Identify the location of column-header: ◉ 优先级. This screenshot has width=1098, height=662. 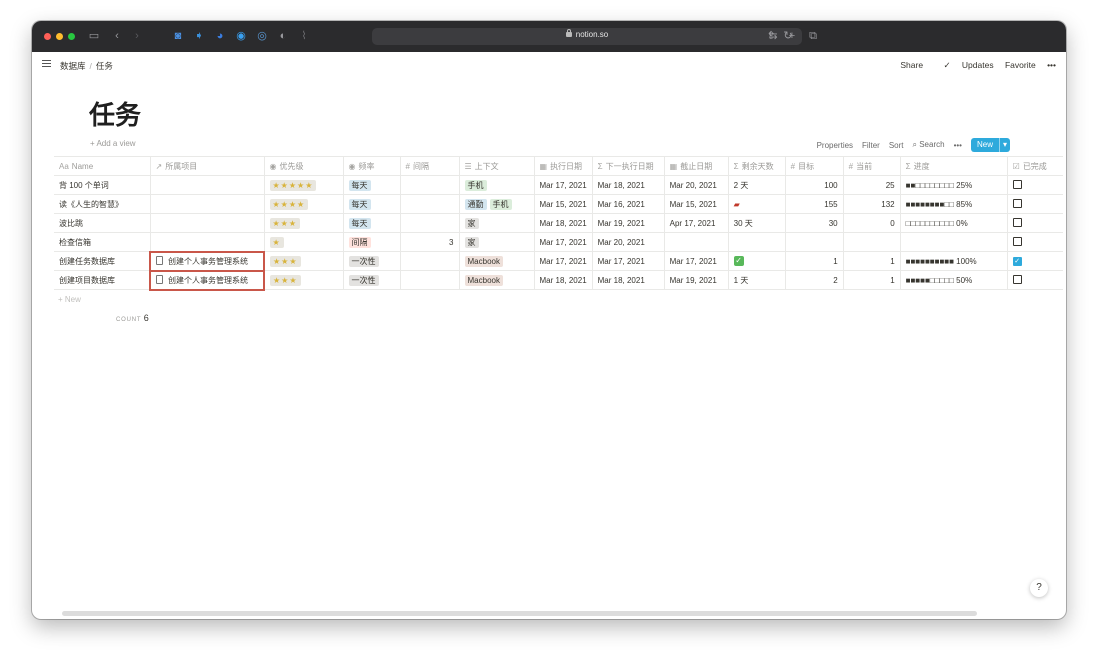
(303, 166).